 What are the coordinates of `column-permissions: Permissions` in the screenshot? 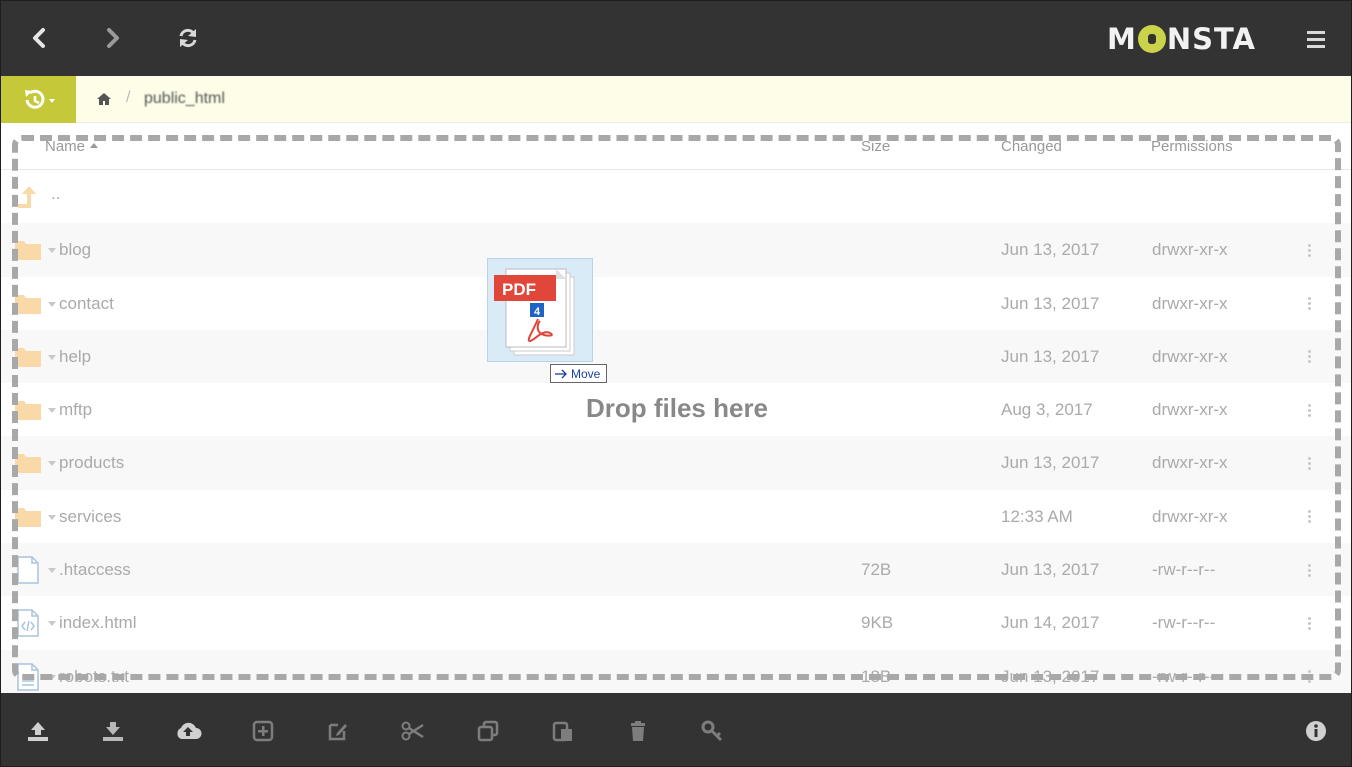 It's located at (1192, 146).